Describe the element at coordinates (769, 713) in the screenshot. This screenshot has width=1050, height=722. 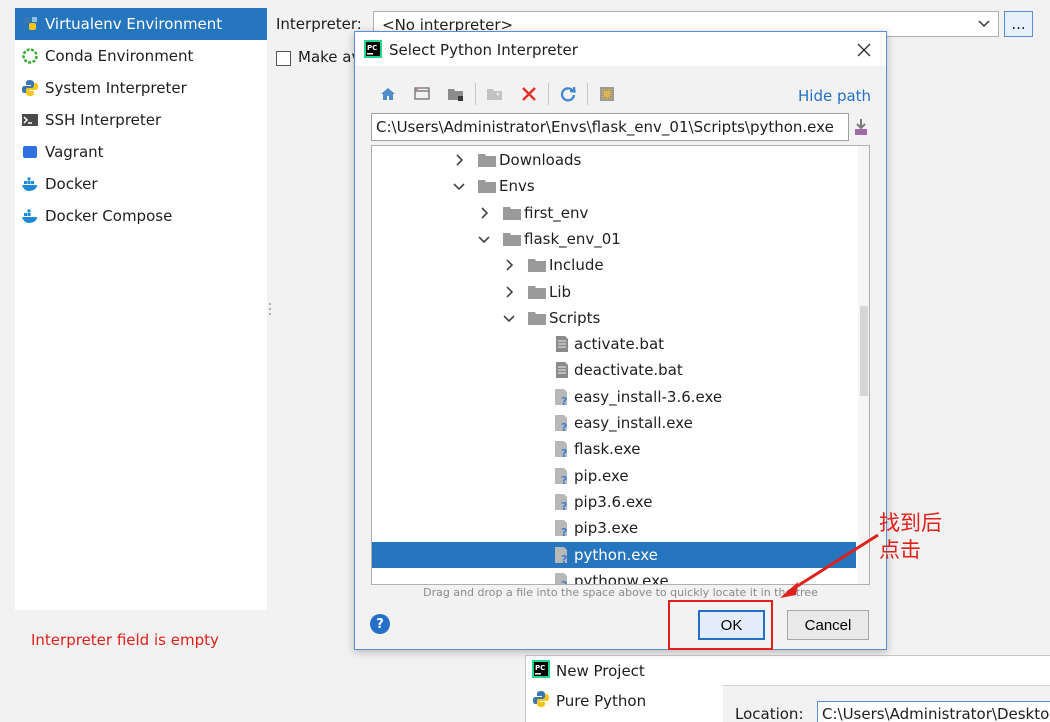
I see `location-label: Location:` at that location.